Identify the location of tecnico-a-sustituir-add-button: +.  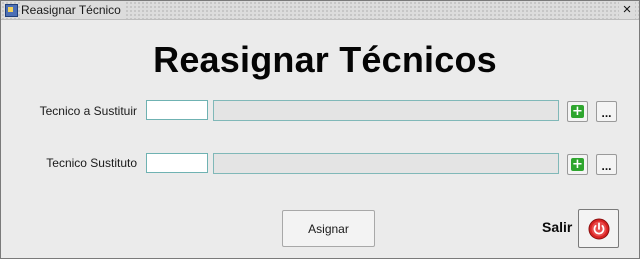
(577, 111).